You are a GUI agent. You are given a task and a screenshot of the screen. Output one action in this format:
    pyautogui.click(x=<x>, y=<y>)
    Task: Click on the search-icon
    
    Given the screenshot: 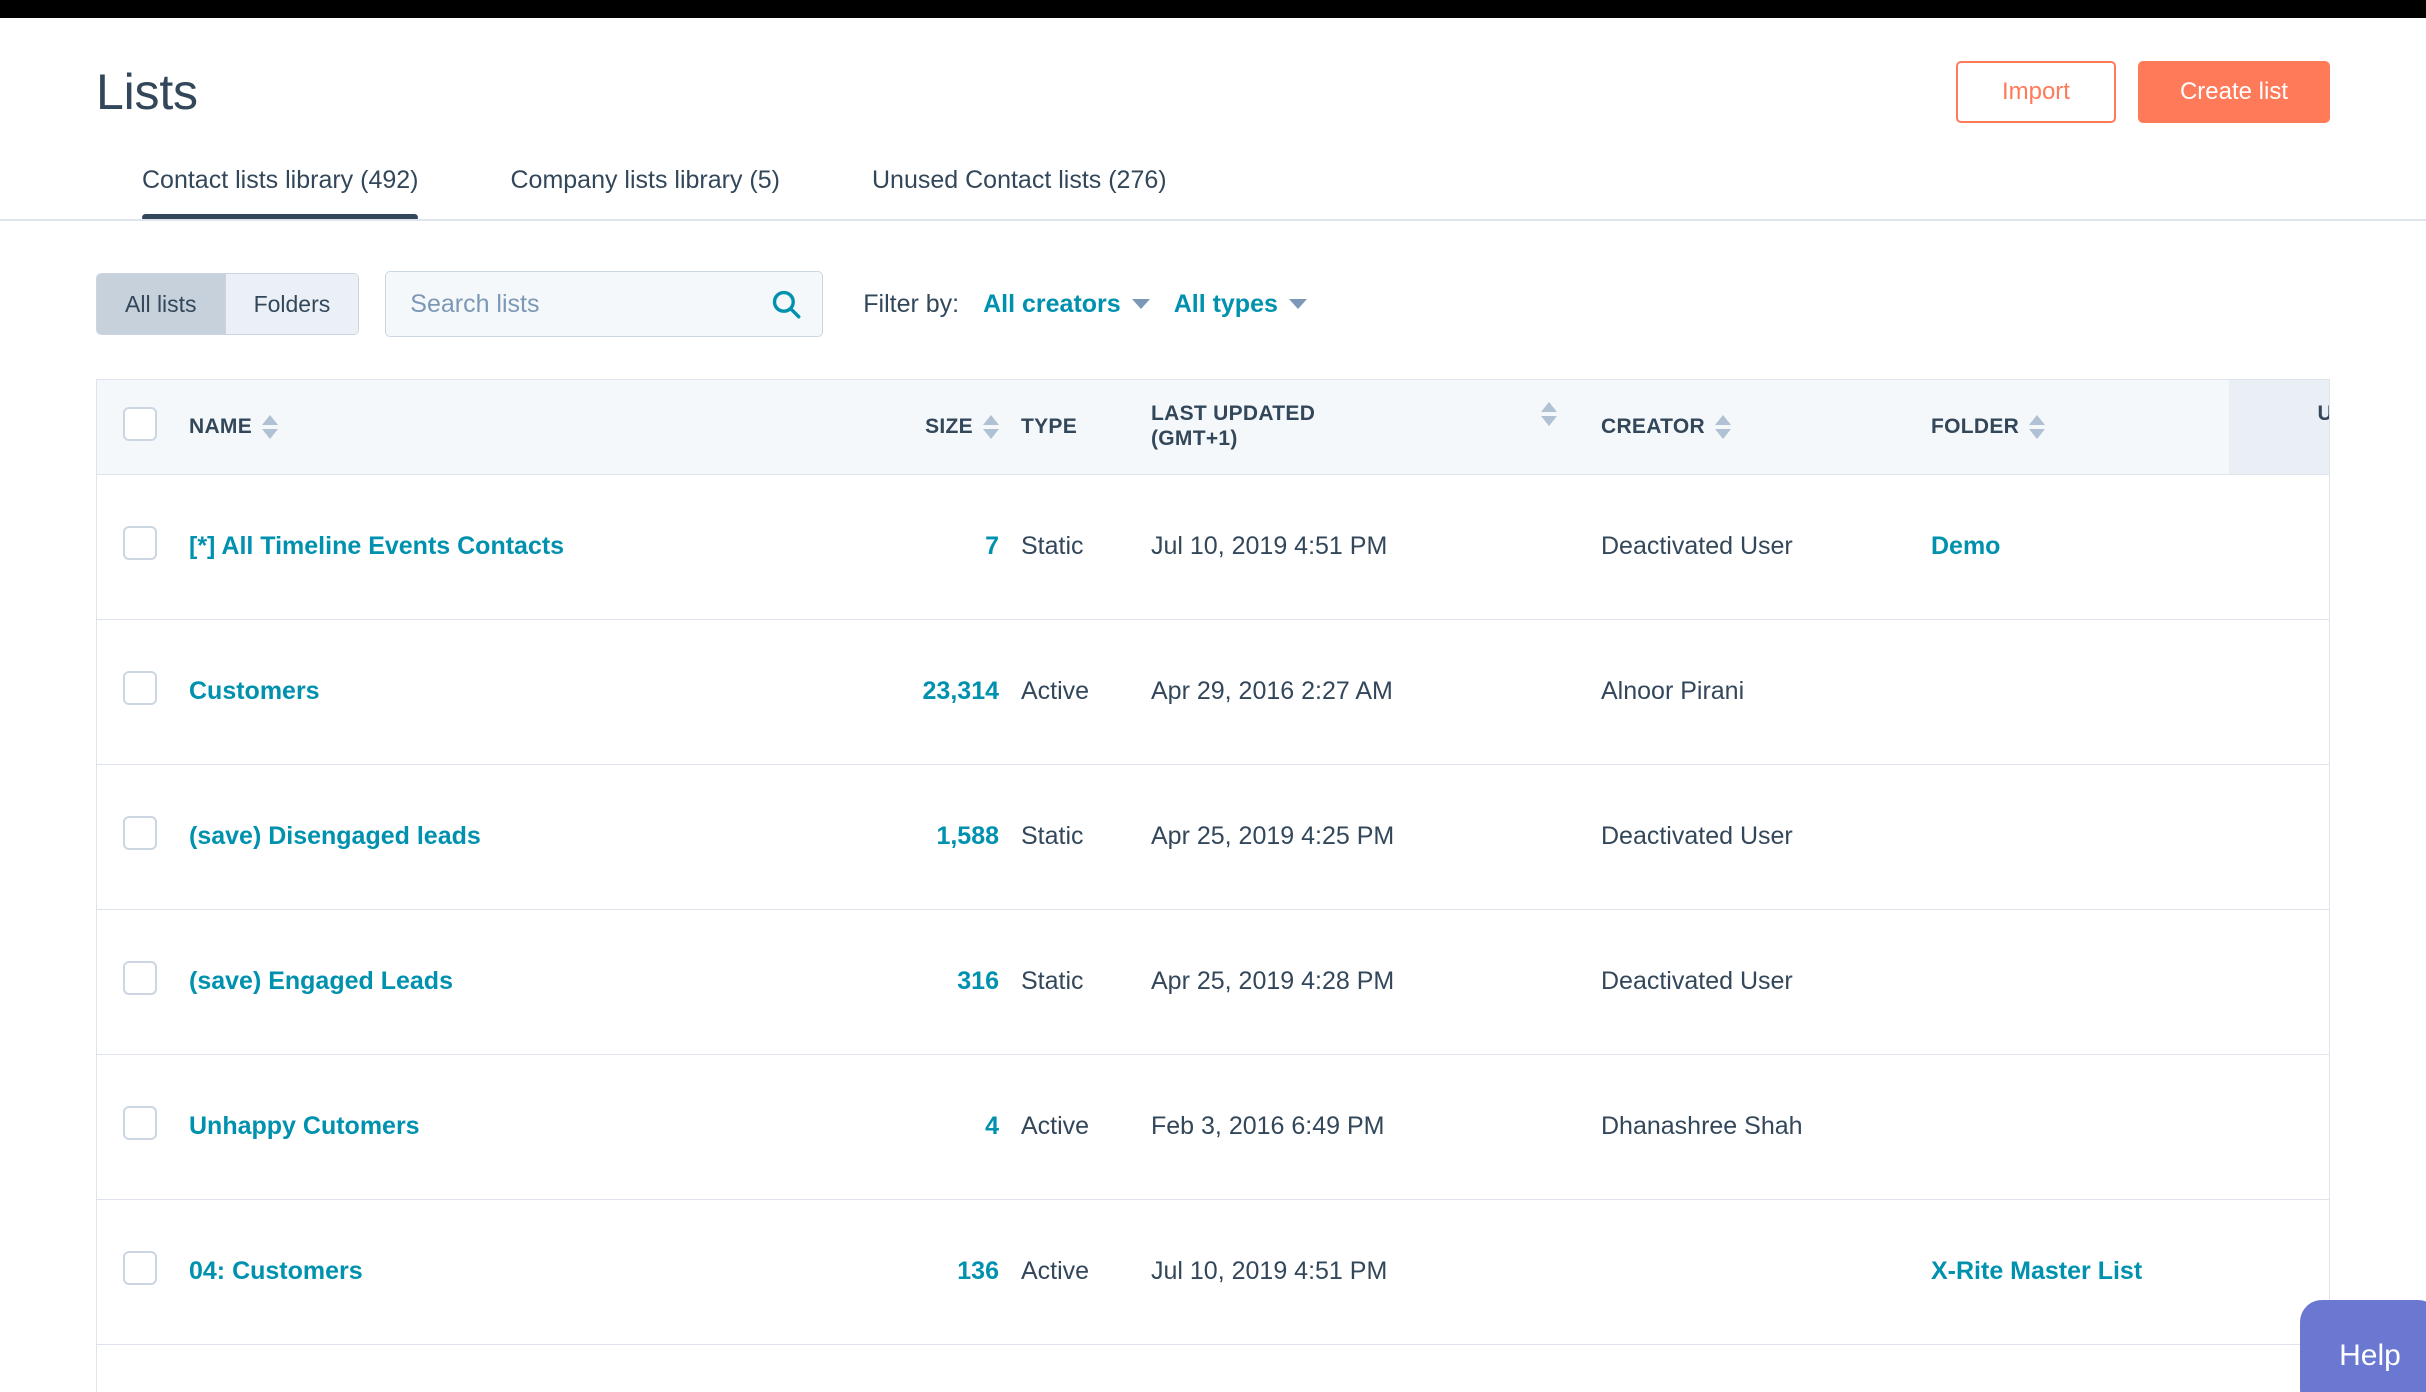 What is the action you would take?
    pyautogui.click(x=786, y=304)
    